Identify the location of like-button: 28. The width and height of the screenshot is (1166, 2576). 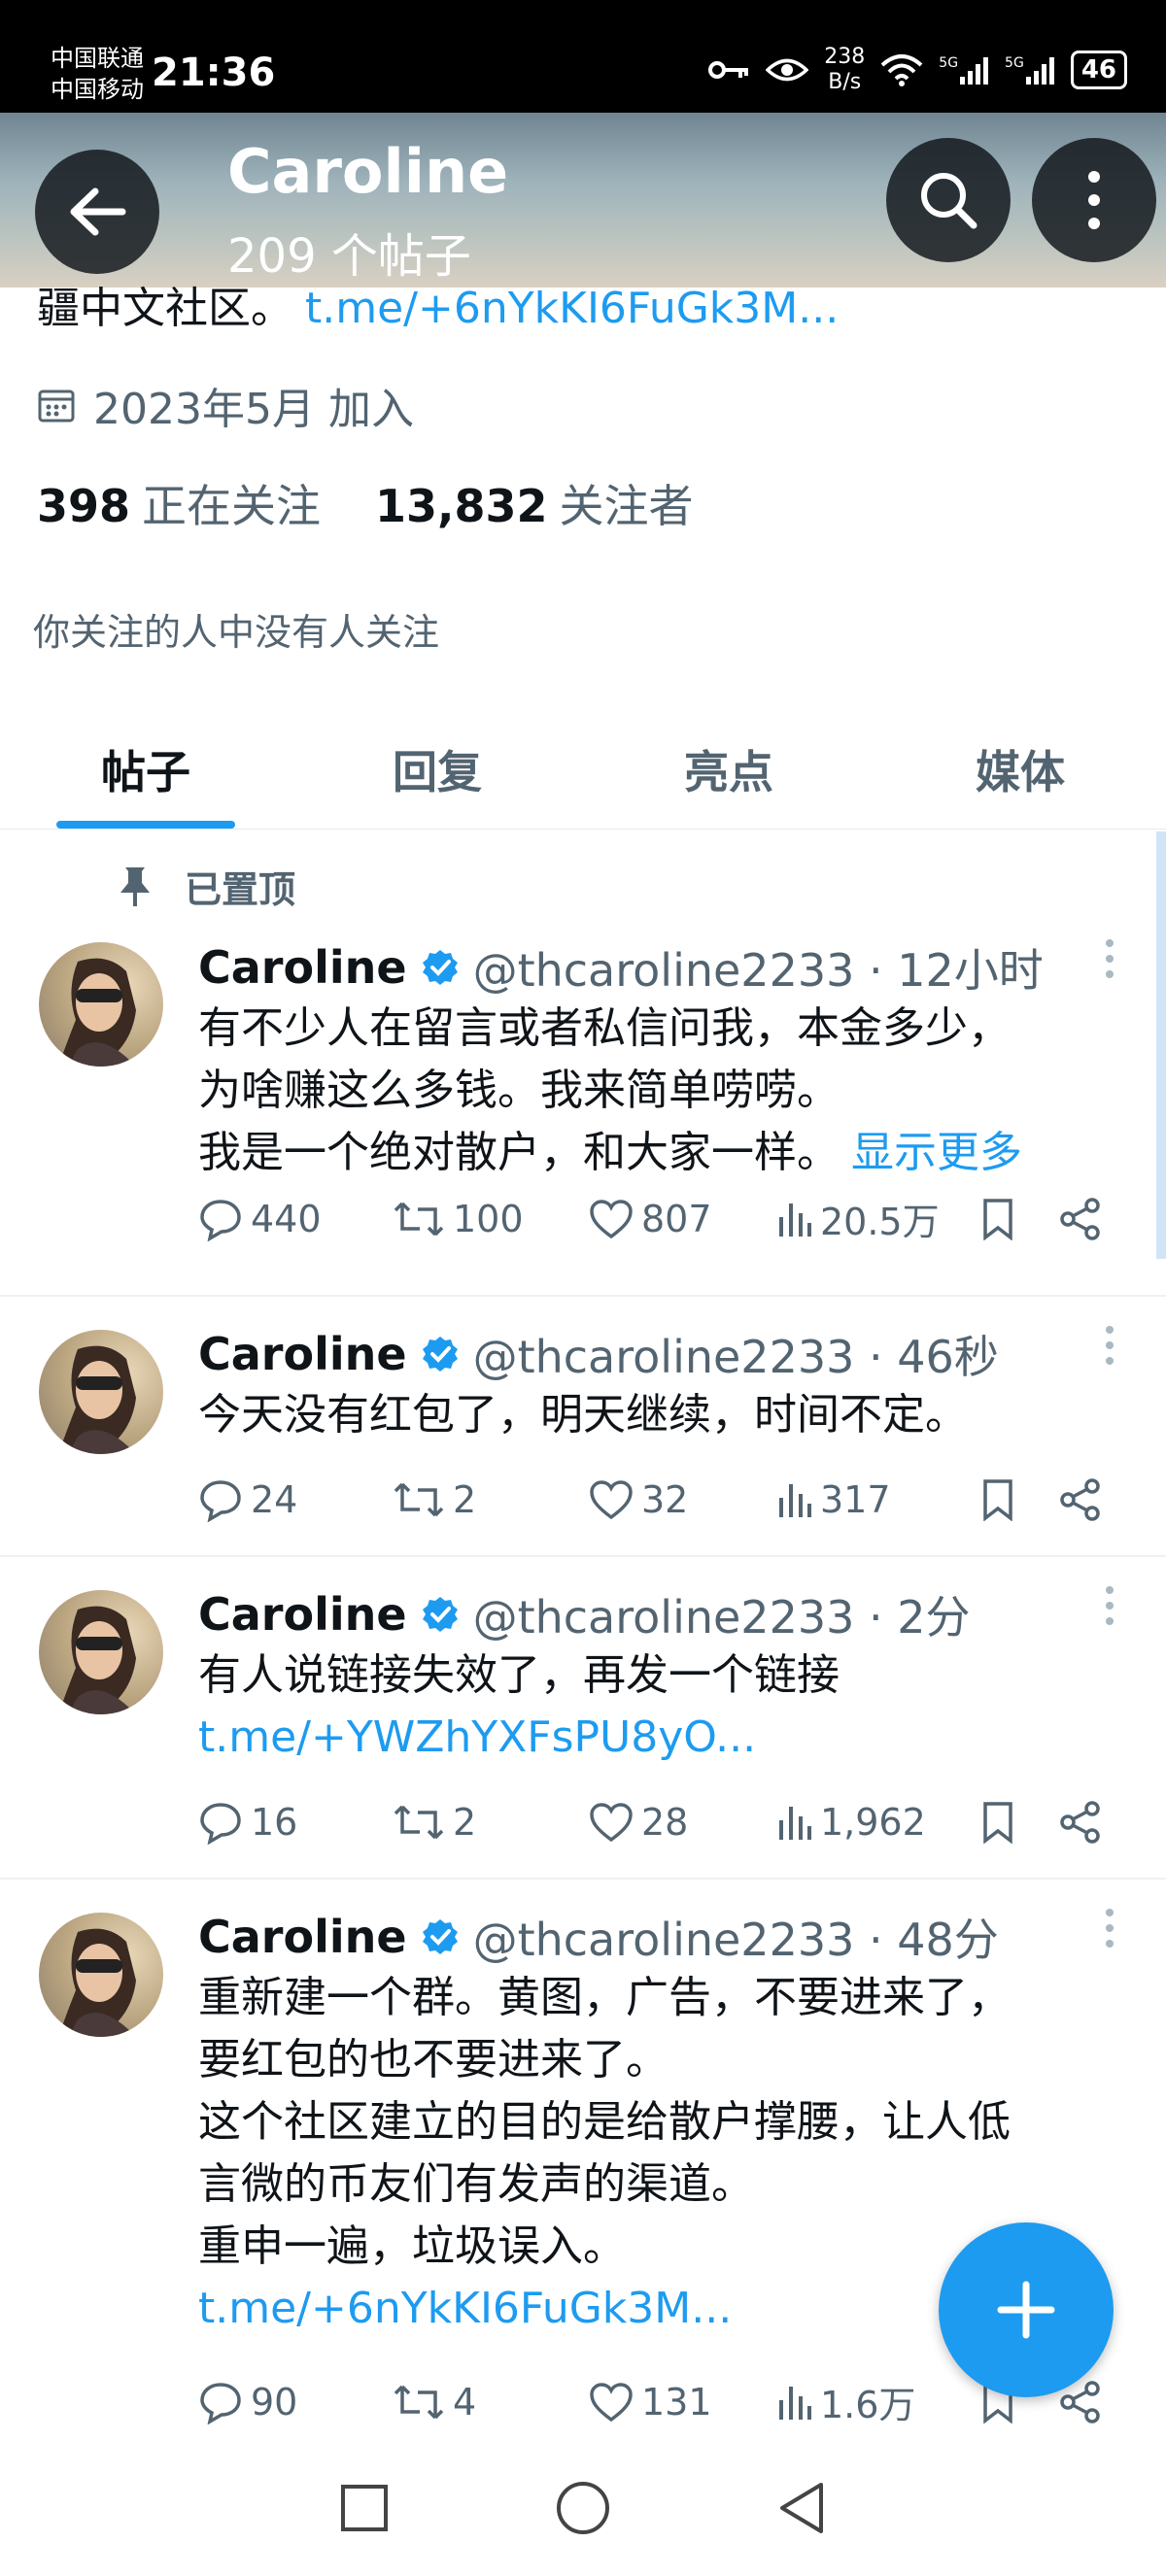
(683, 1822).